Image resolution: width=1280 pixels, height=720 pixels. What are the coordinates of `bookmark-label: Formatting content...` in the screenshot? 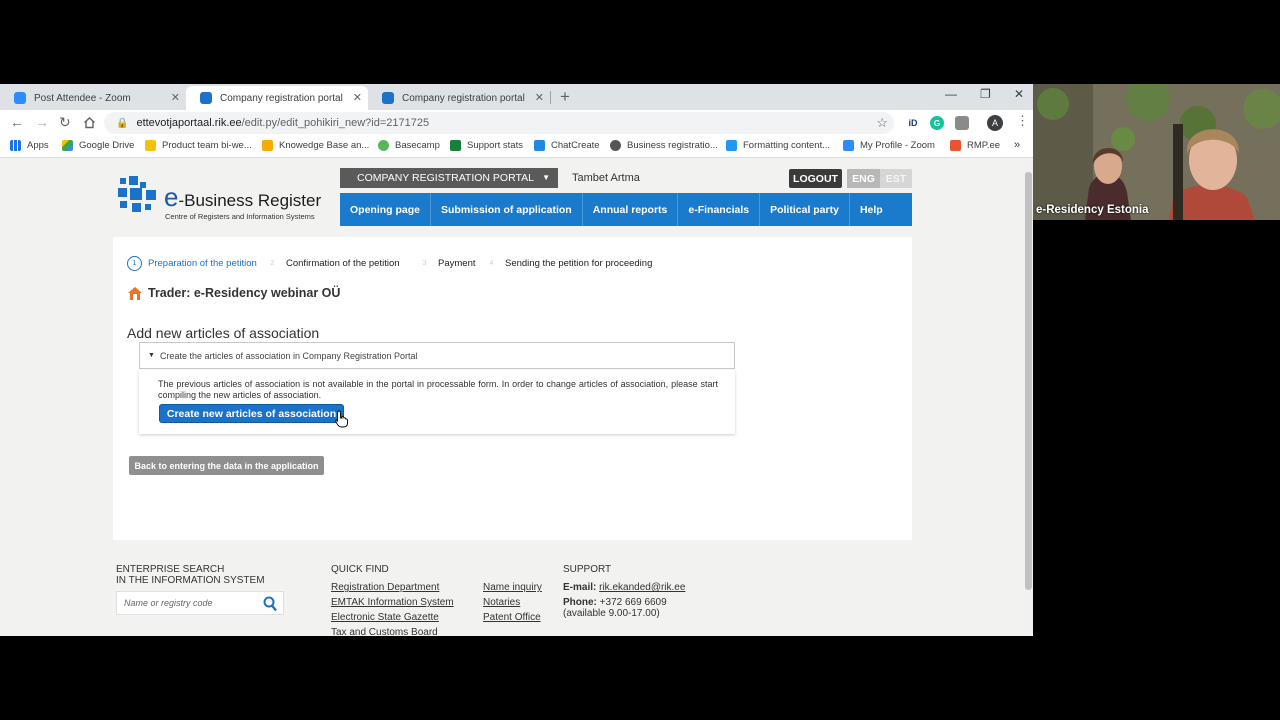 It's located at (787, 145).